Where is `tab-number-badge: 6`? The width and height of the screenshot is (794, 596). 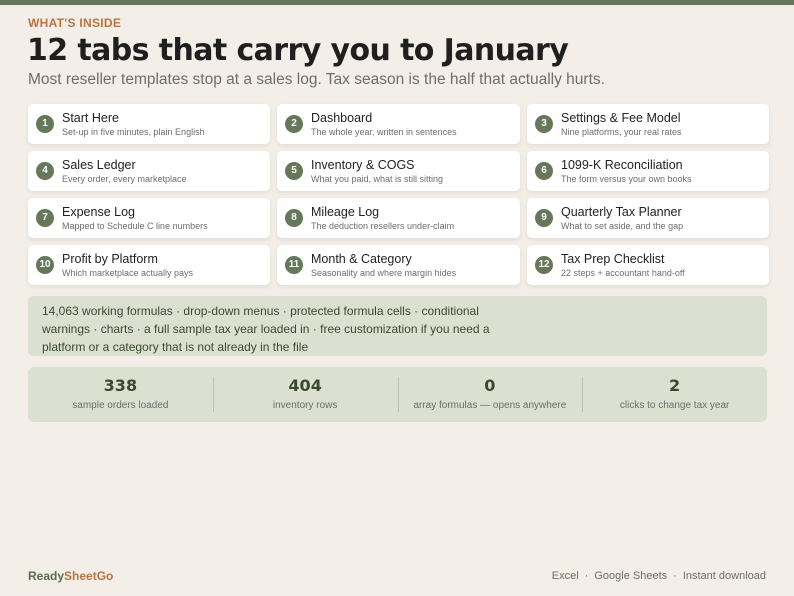 tab-number-badge: 6 is located at coordinates (544, 171).